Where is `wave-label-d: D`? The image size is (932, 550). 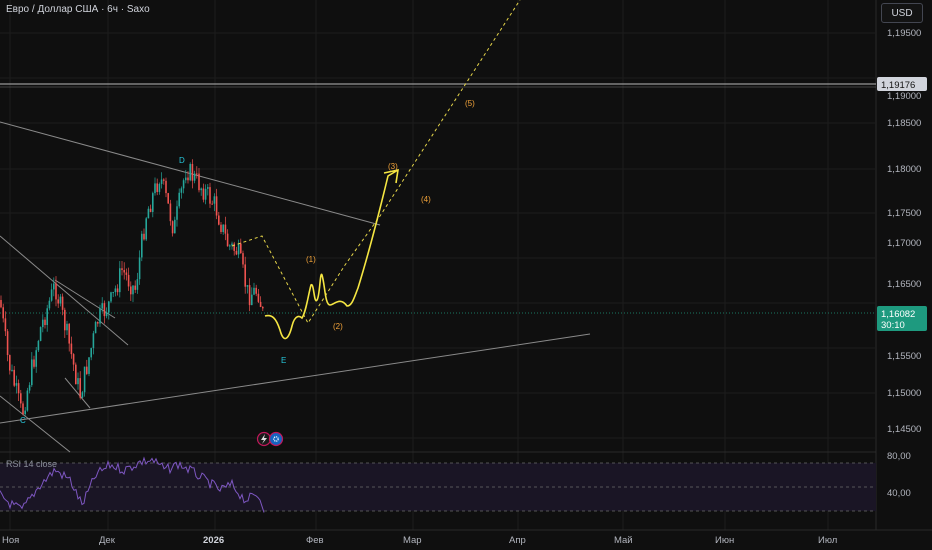 wave-label-d: D is located at coordinates (182, 160).